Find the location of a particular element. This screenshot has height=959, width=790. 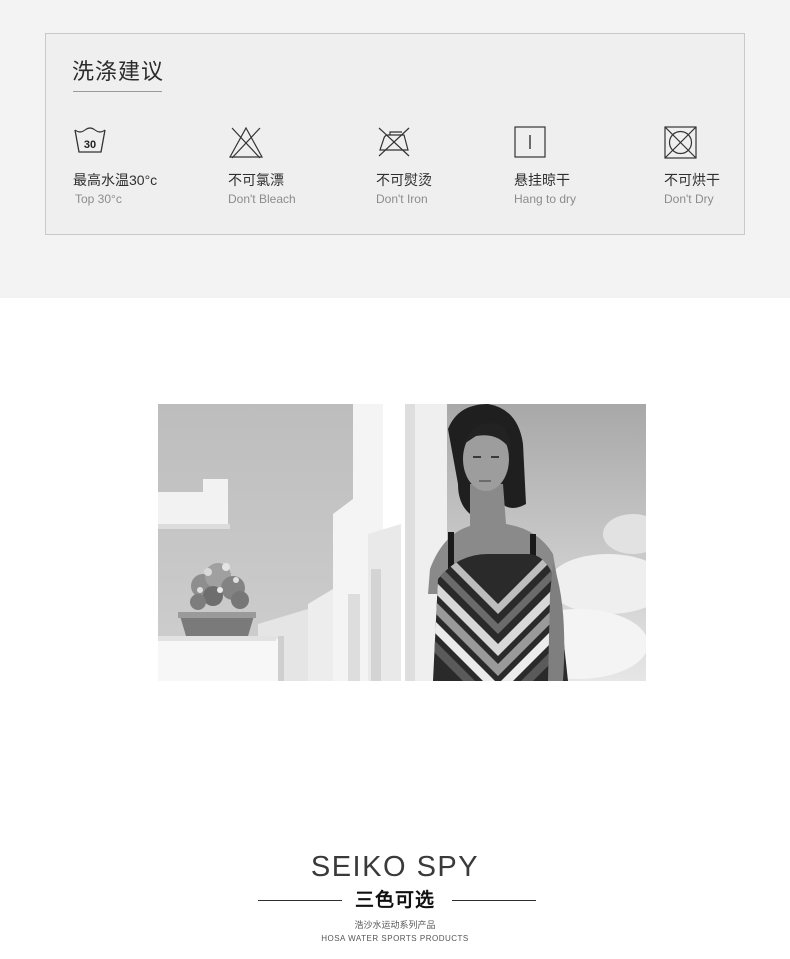

care-label-wash-cn: 最高水温30°c is located at coordinates (115, 180).